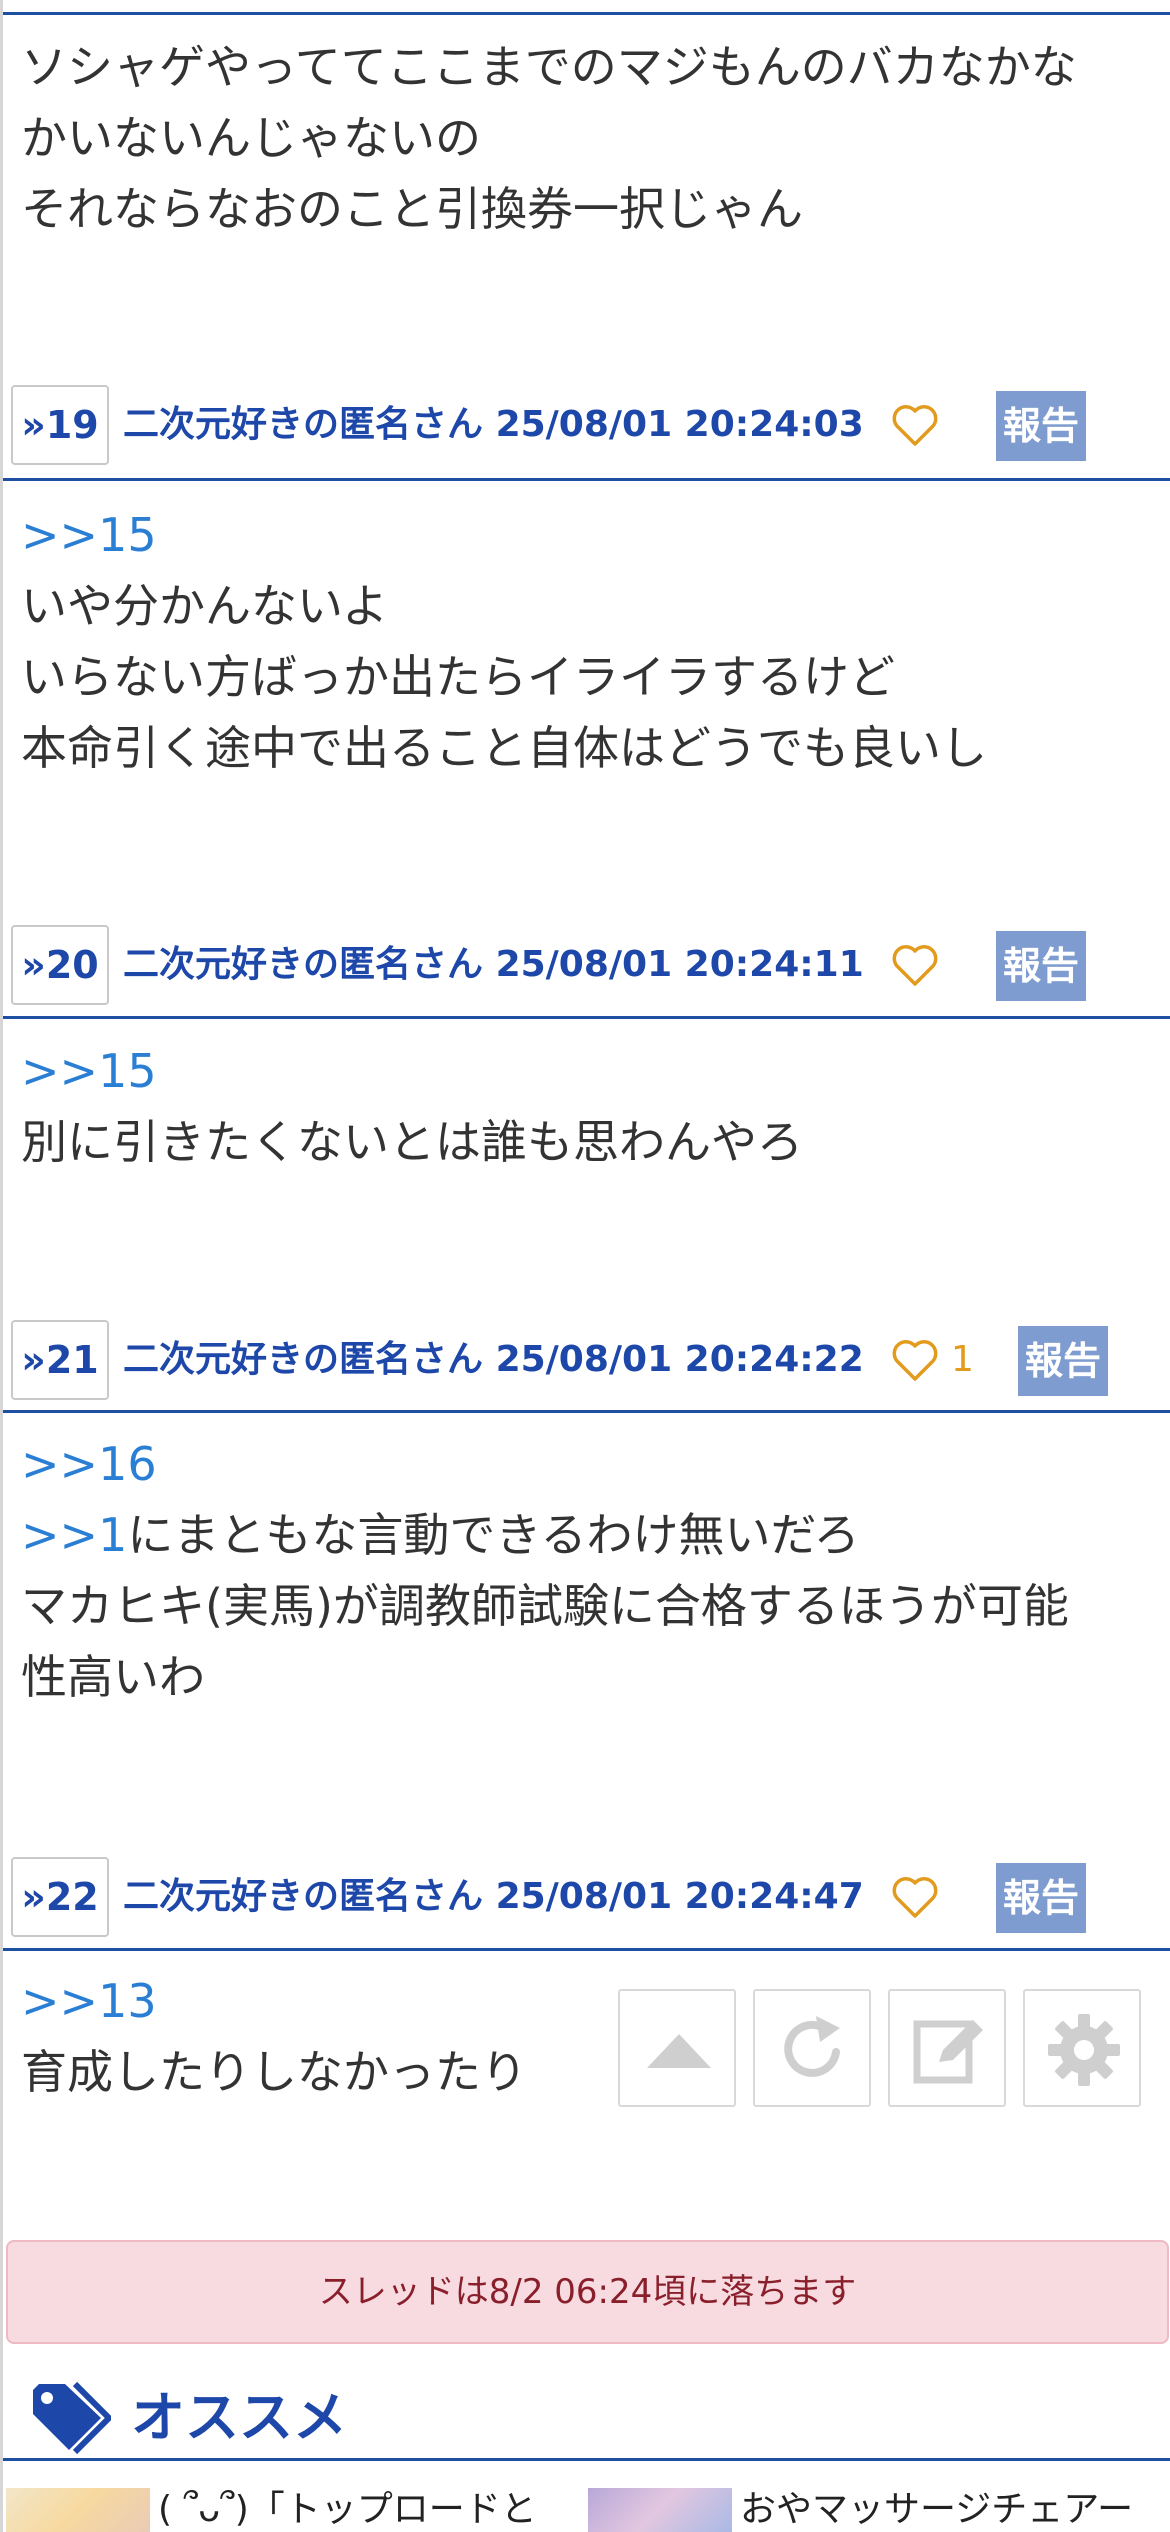 The width and height of the screenshot is (1170, 2532). I want to click on post-meta-row: »21 二次元好きの匿名さん 25/08/01 20:24:22 1 報告, so click(588, 1360).